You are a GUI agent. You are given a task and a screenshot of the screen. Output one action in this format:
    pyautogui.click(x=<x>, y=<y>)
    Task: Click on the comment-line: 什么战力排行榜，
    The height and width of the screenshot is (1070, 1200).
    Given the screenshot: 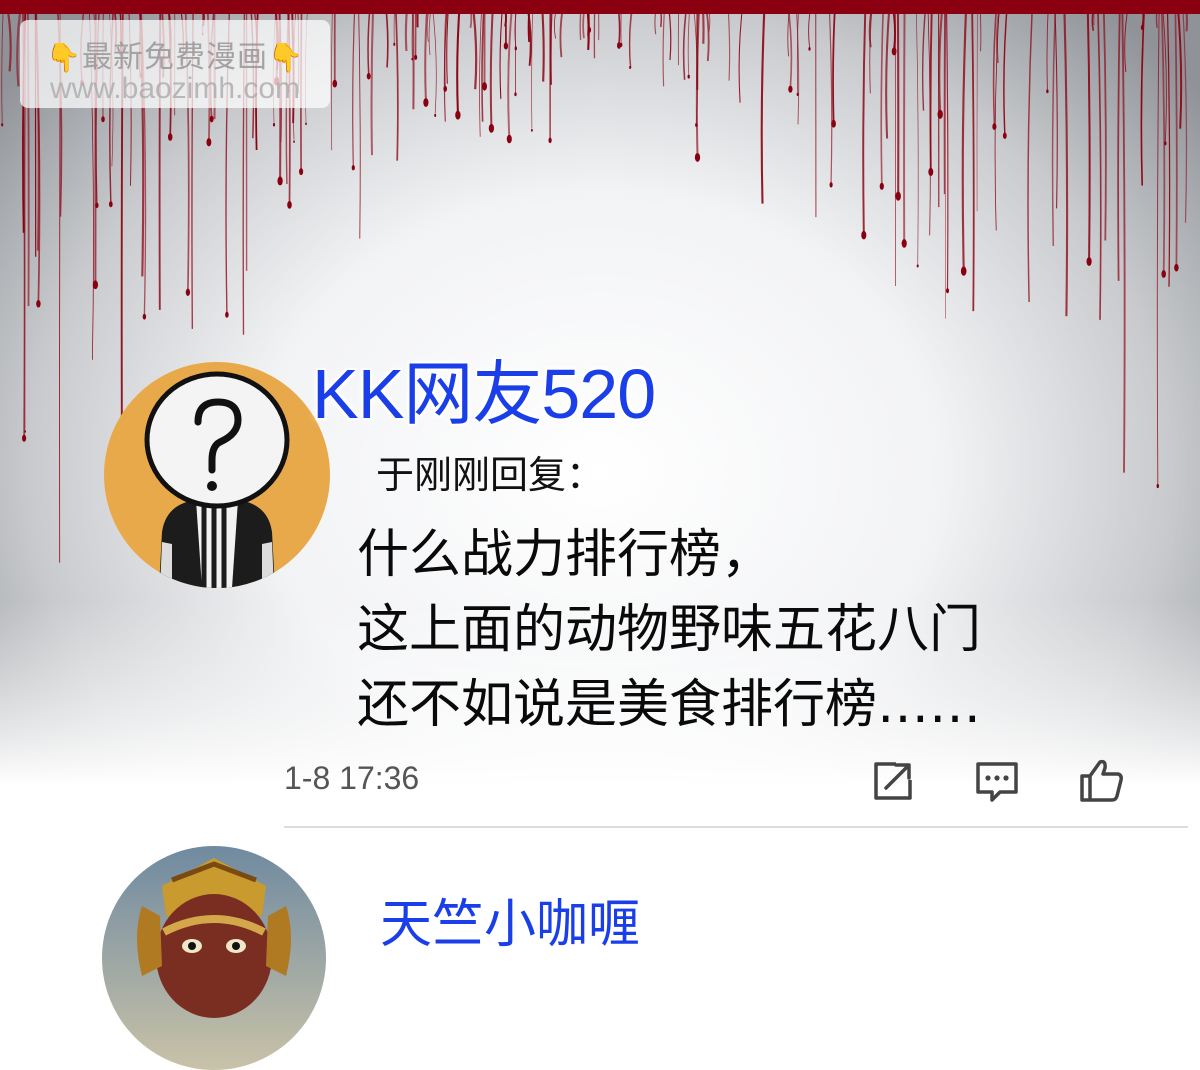 What is the action you would take?
    pyautogui.click(x=669, y=555)
    